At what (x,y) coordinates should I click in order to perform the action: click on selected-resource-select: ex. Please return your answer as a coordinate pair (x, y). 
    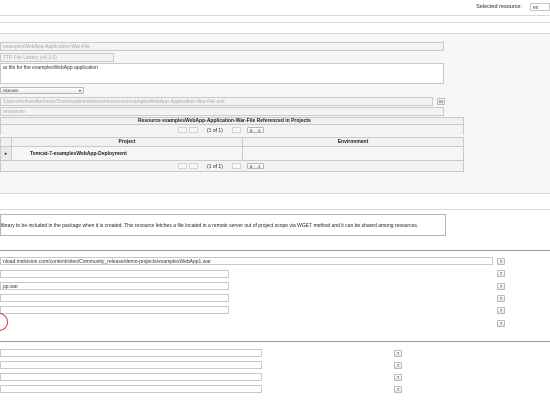
    Looking at the image, I should click on (540, 7).